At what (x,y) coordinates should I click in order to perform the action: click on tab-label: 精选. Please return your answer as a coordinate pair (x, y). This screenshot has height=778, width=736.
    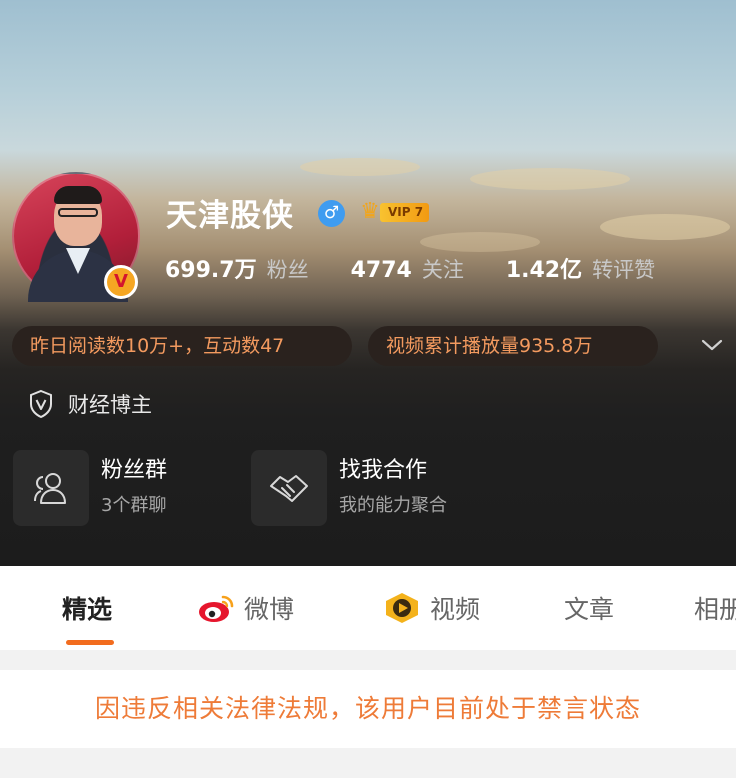
    Looking at the image, I should click on (87, 609).